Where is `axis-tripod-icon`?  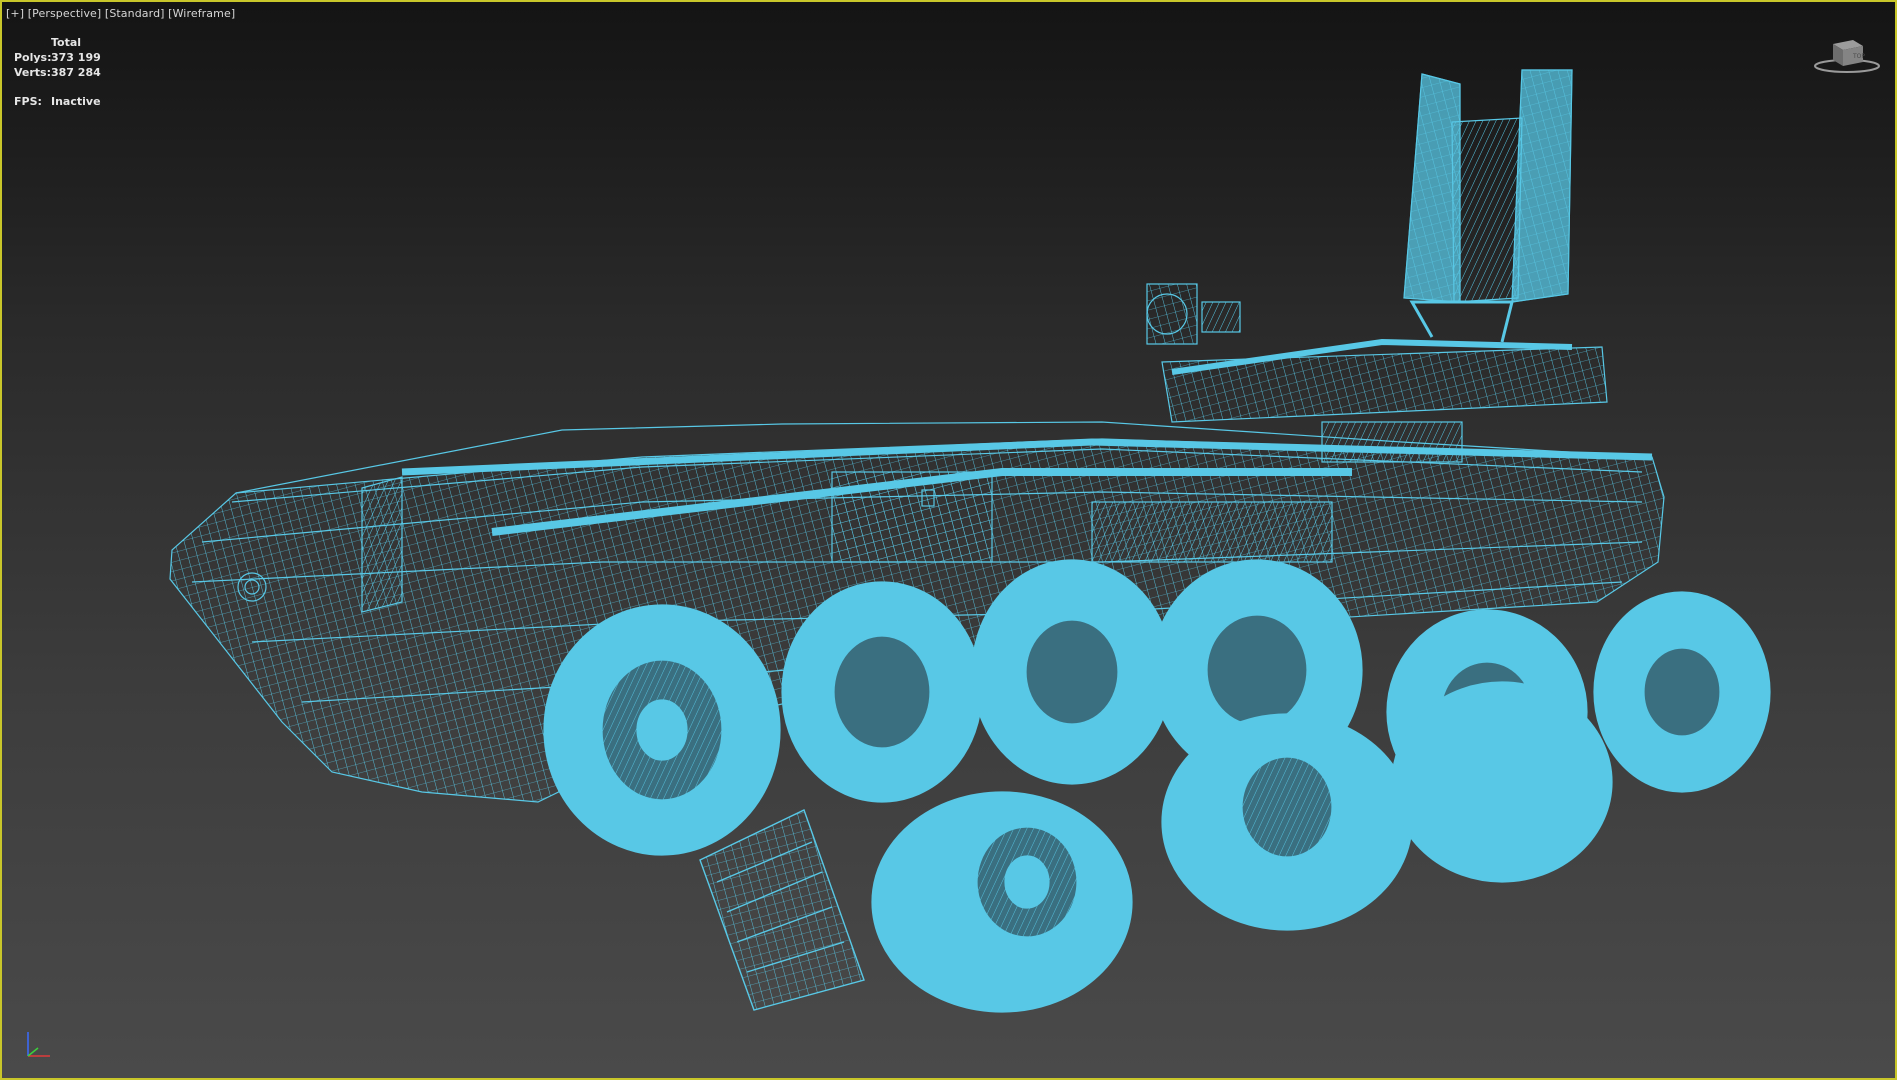
axis-tripod-icon is located at coordinates (36, 1046).